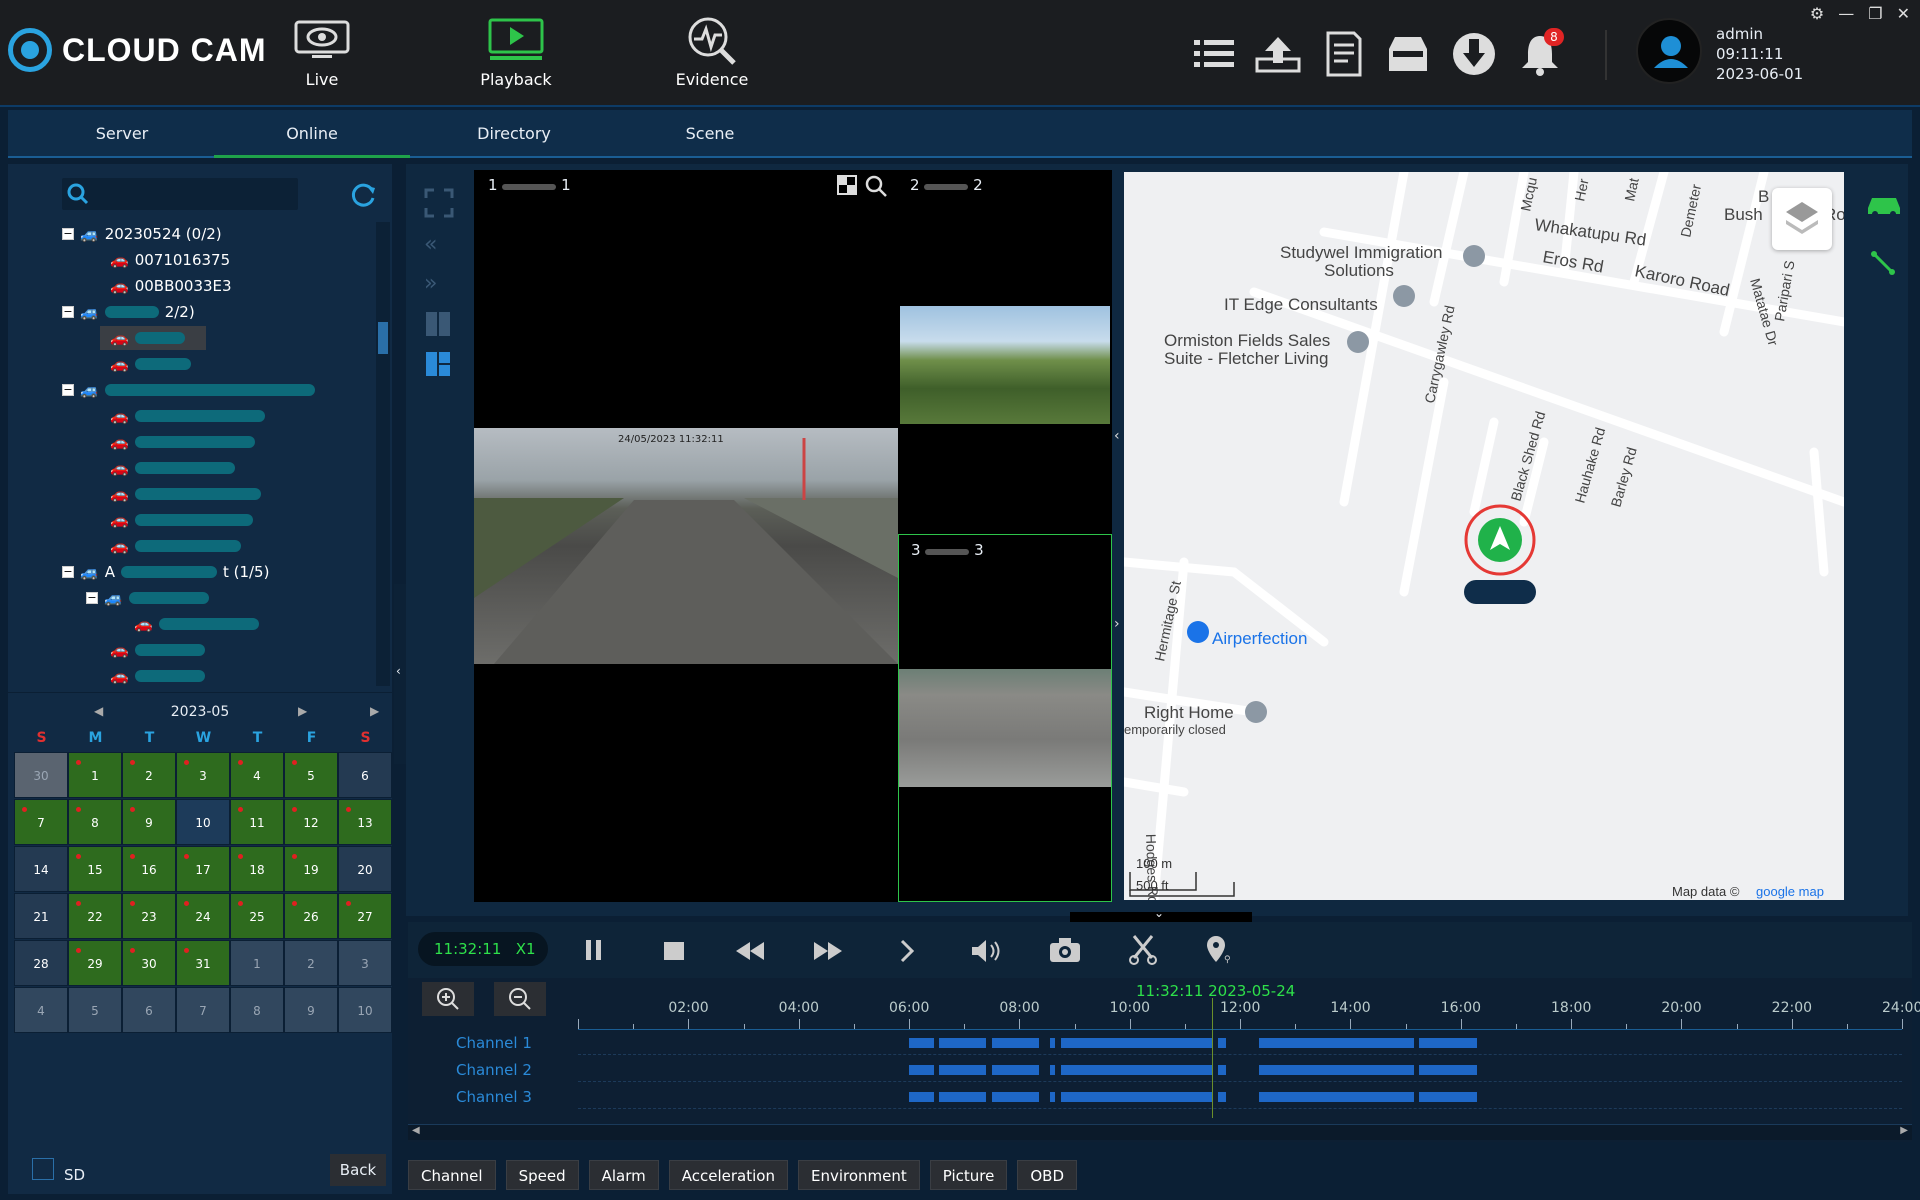 The height and width of the screenshot is (1200, 1920). I want to click on tree-device: 🚗 00BB0033E3, so click(171, 286).